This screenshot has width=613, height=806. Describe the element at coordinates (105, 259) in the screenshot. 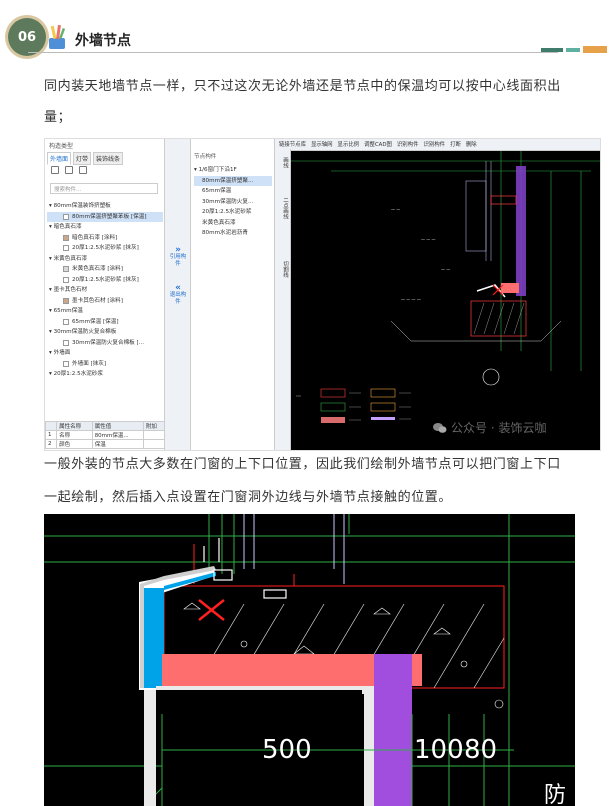

I see `tree-group: ▾ 米黄色真石漆` at that location.